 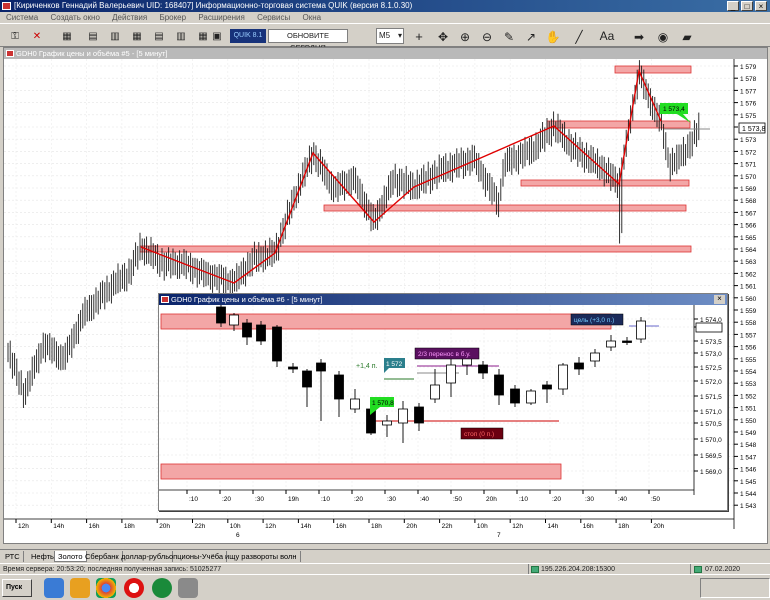 What do you see at coordinates (491, 499) in the screenshot?
I see `detail-time-tick-label: 20h` at bounding box center [491, 499].